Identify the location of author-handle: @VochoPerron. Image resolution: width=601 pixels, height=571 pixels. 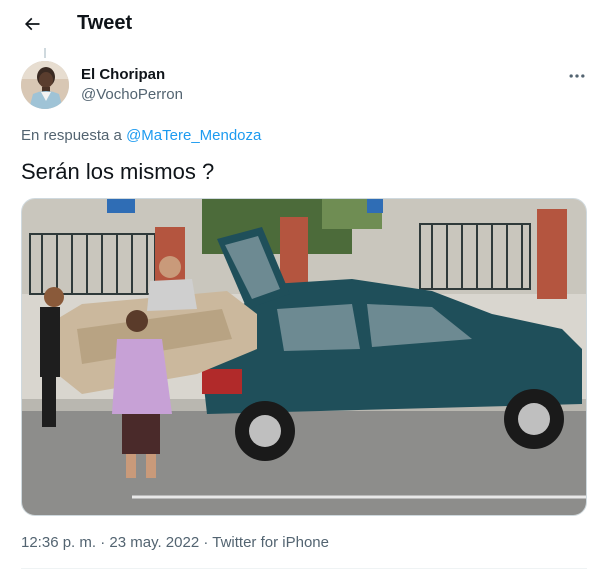
(132, 94).